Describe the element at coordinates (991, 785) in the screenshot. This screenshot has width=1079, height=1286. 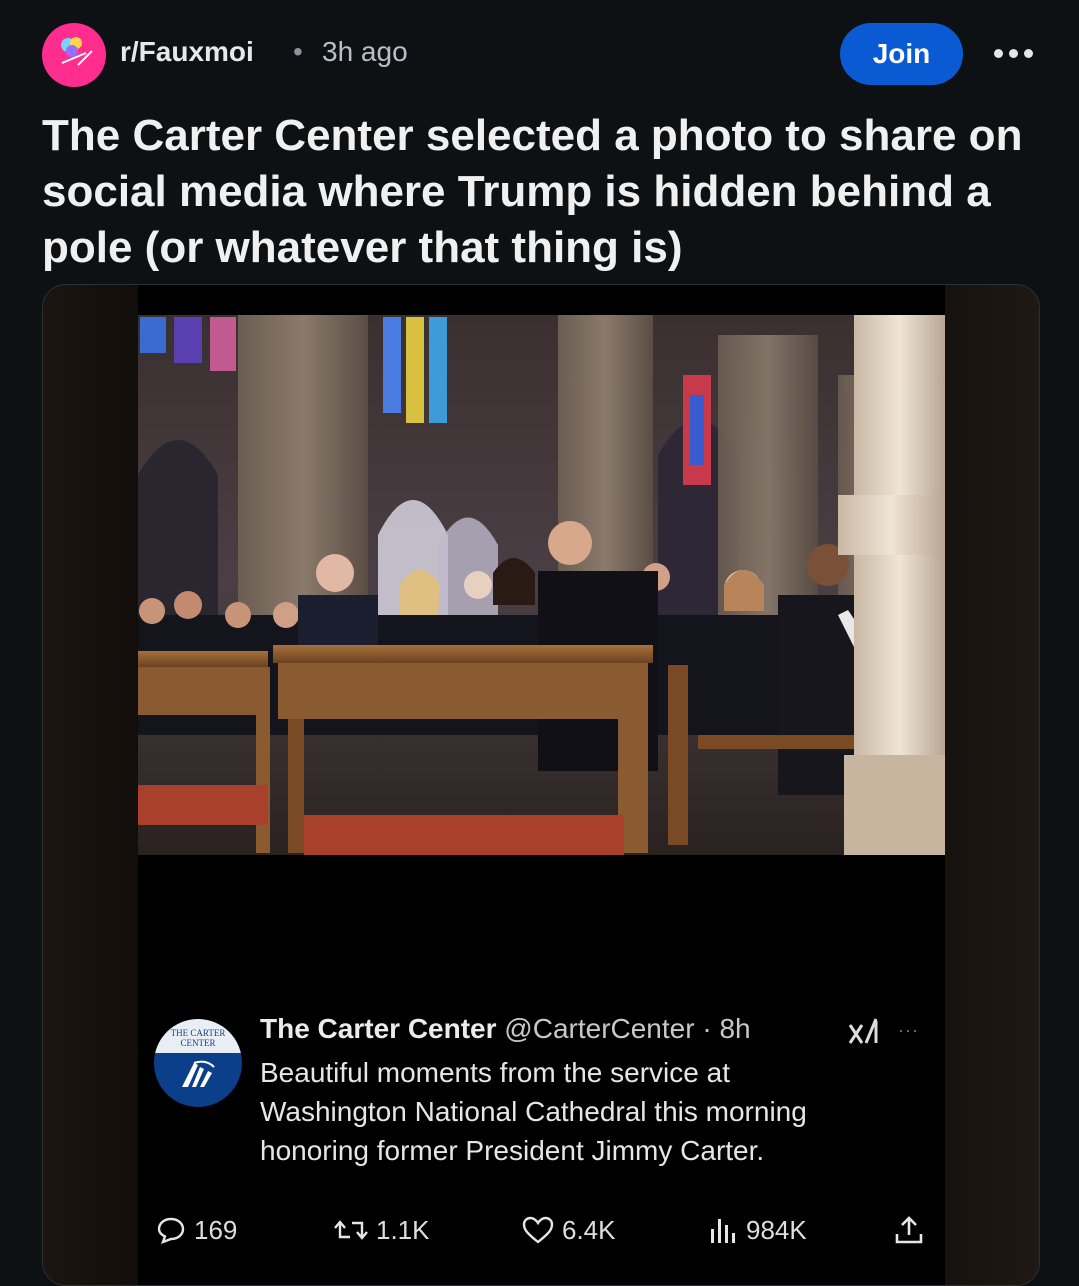
I see `blur-background-right` at that location.